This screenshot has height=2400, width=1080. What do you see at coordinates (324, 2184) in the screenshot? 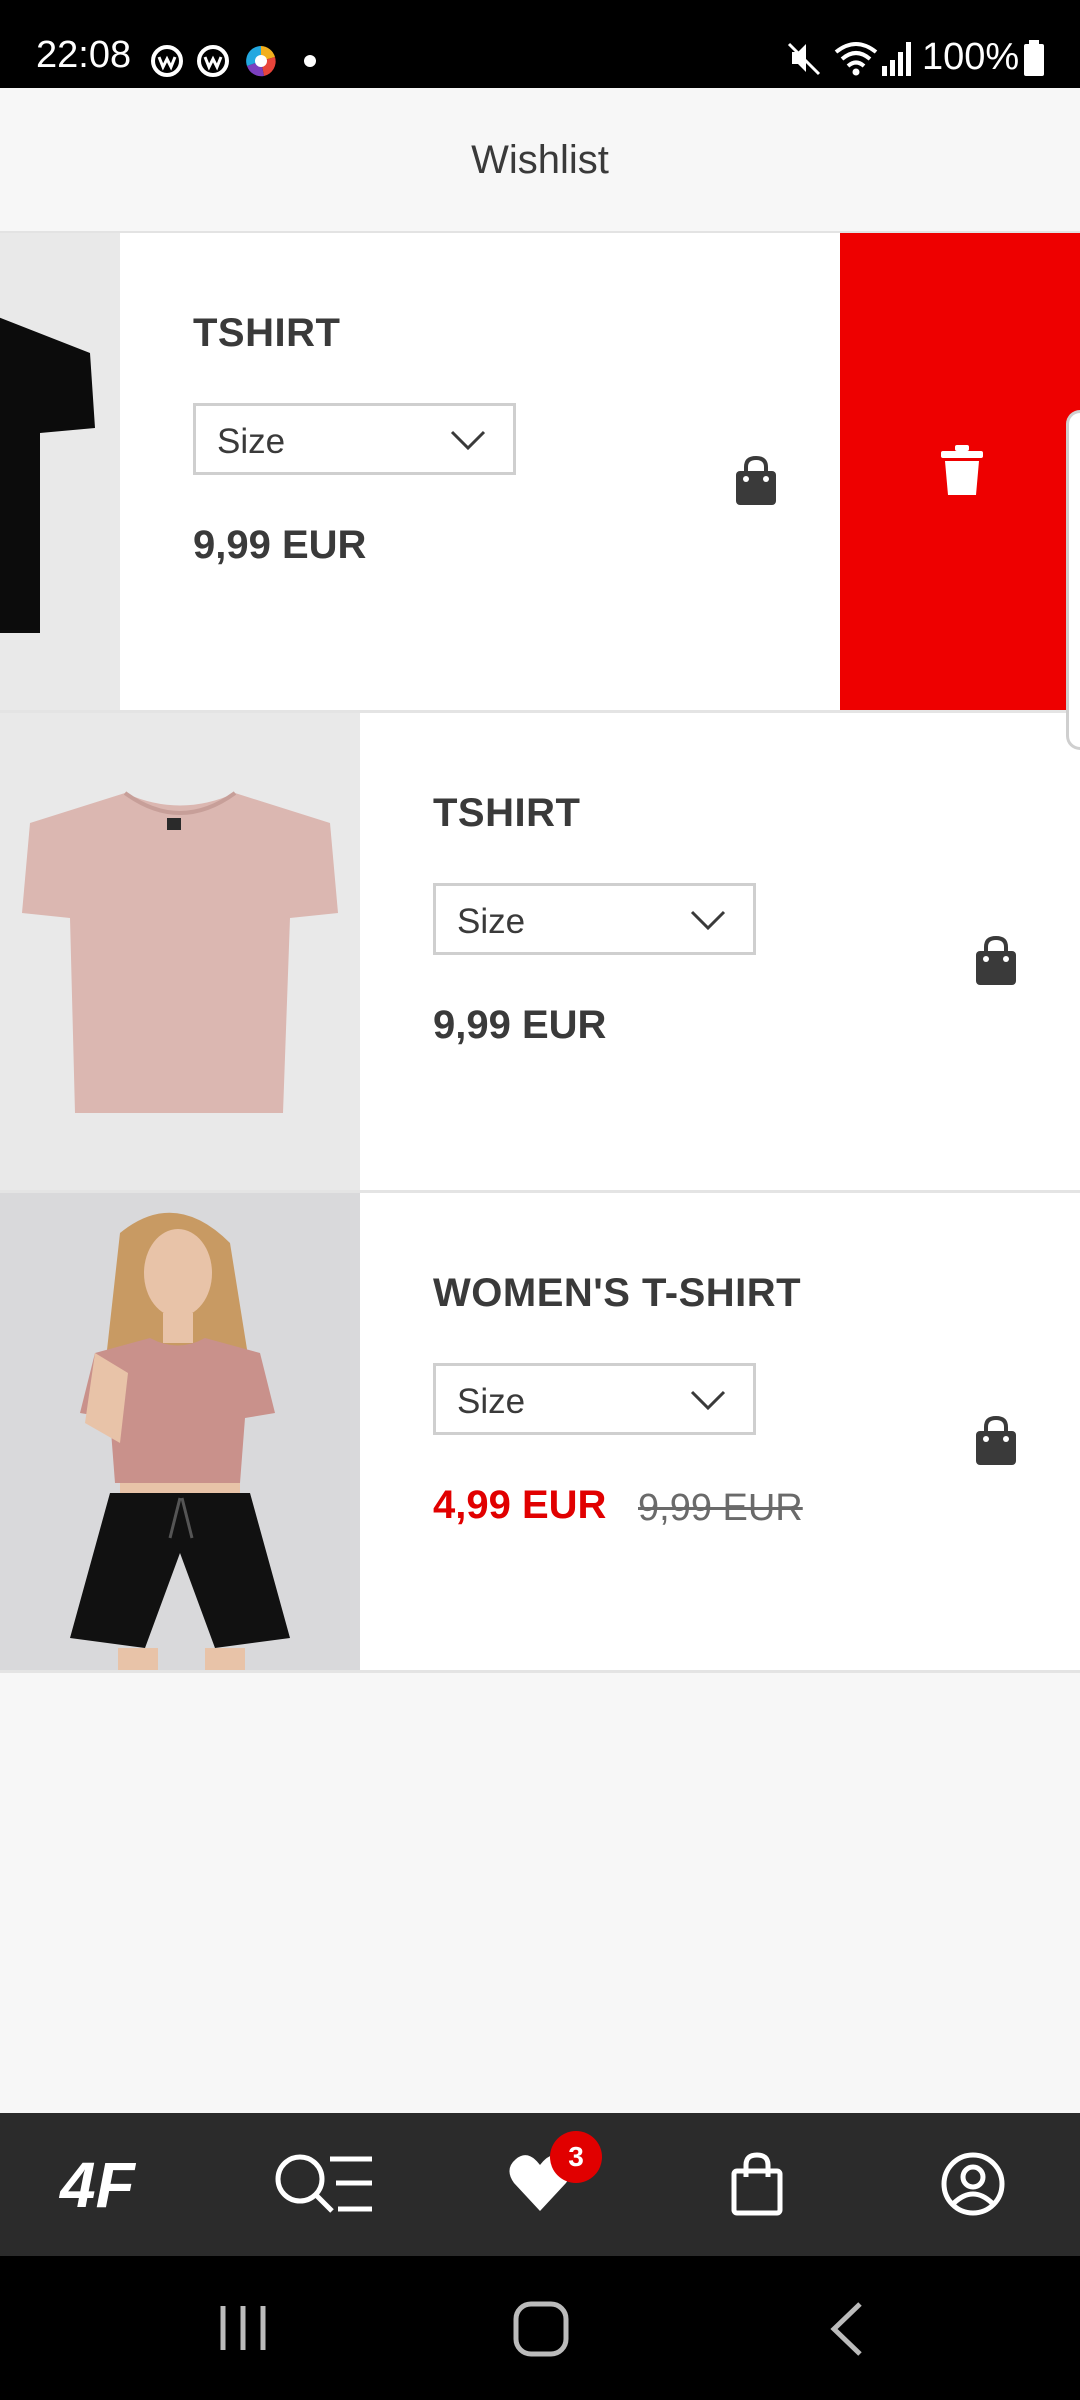
I see `search-menu-icon` at bounding box center [324, 2184].